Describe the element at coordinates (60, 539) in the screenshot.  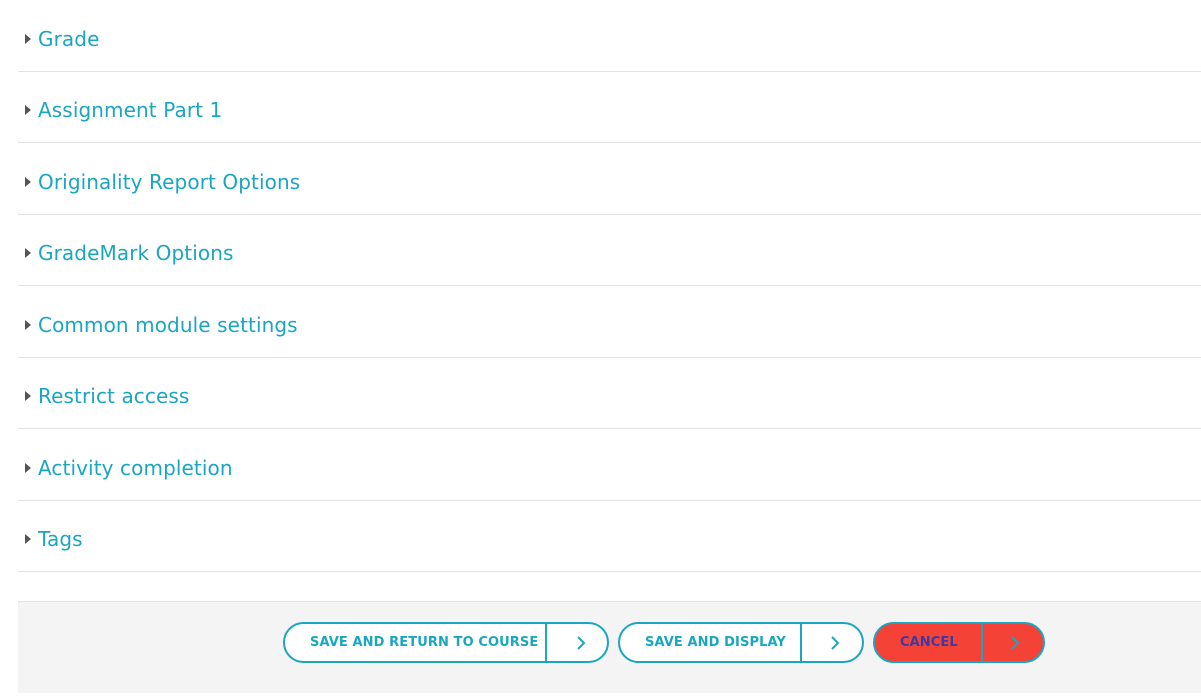
I see `section-title: Tags` at that location.